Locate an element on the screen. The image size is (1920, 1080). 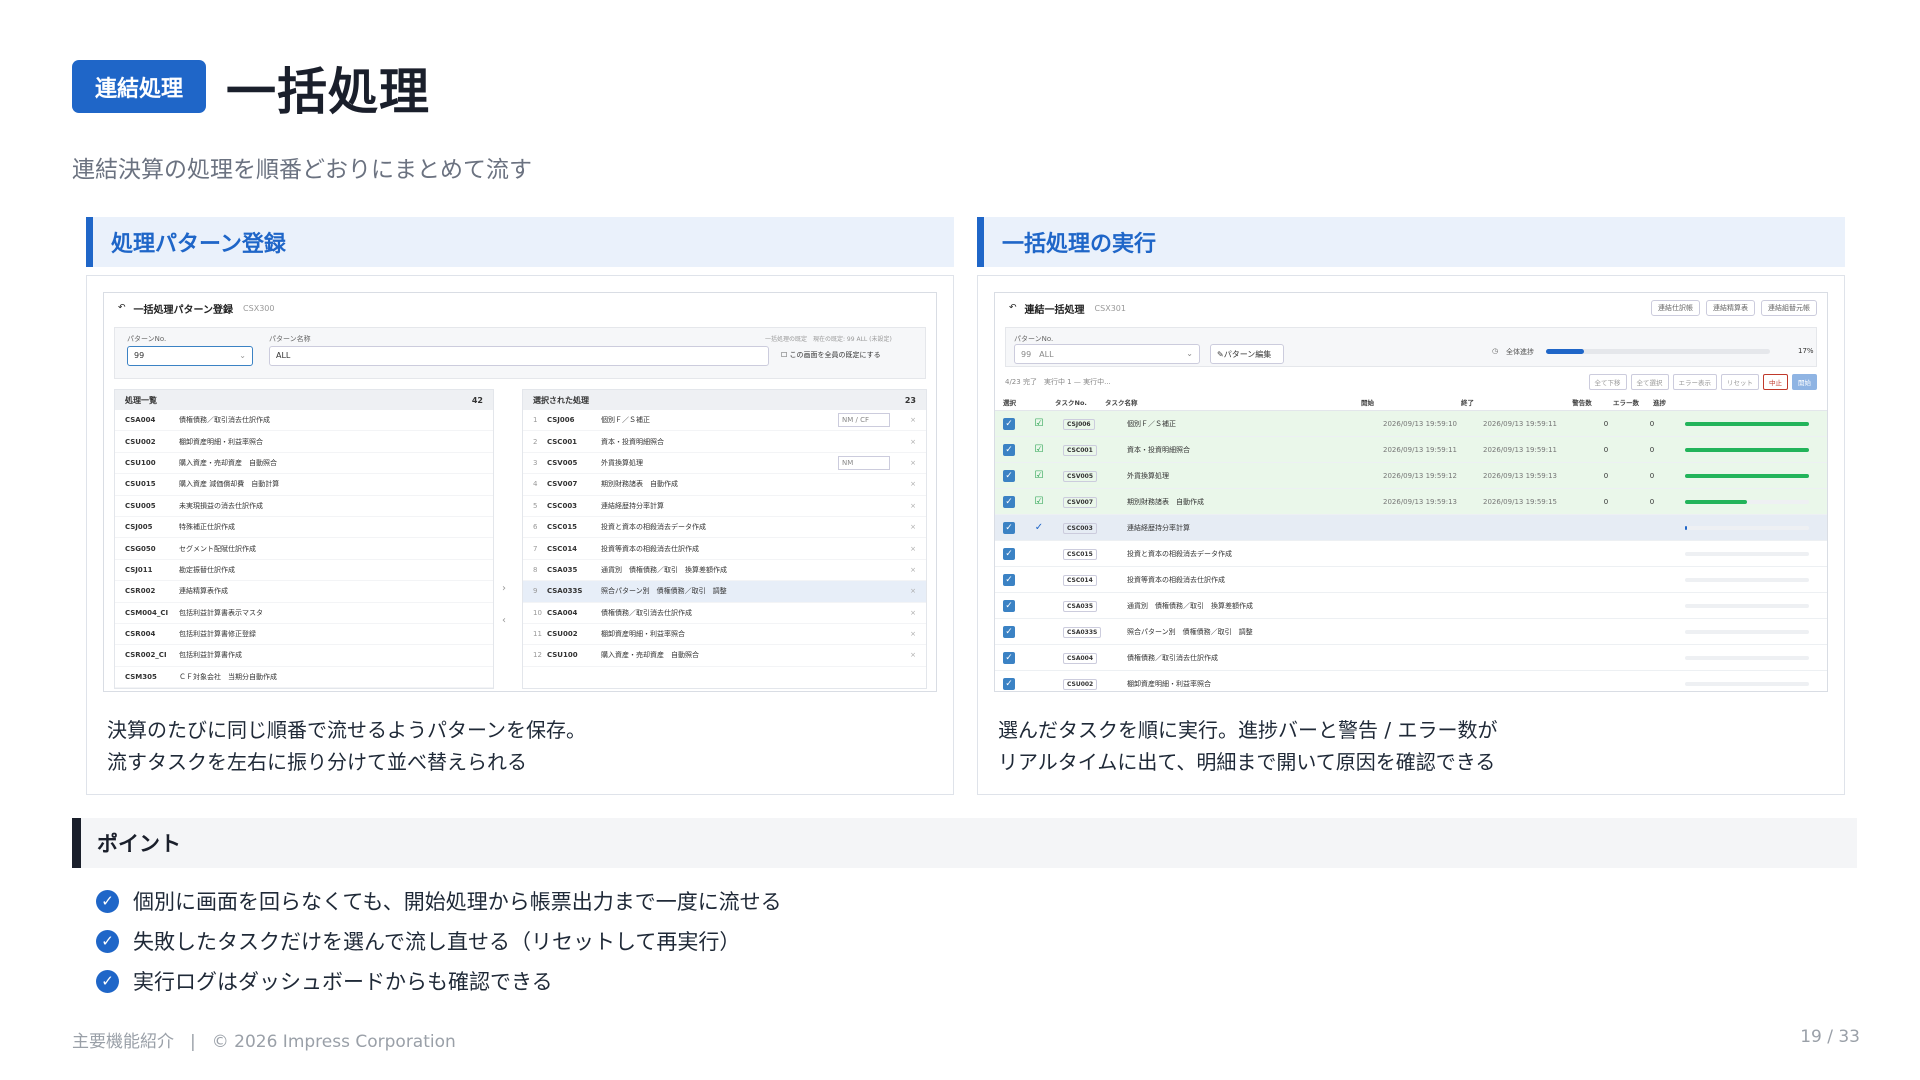
list-item: 2 CSC001 資本・投資明細照合 × is located at coordinates (724, 442).